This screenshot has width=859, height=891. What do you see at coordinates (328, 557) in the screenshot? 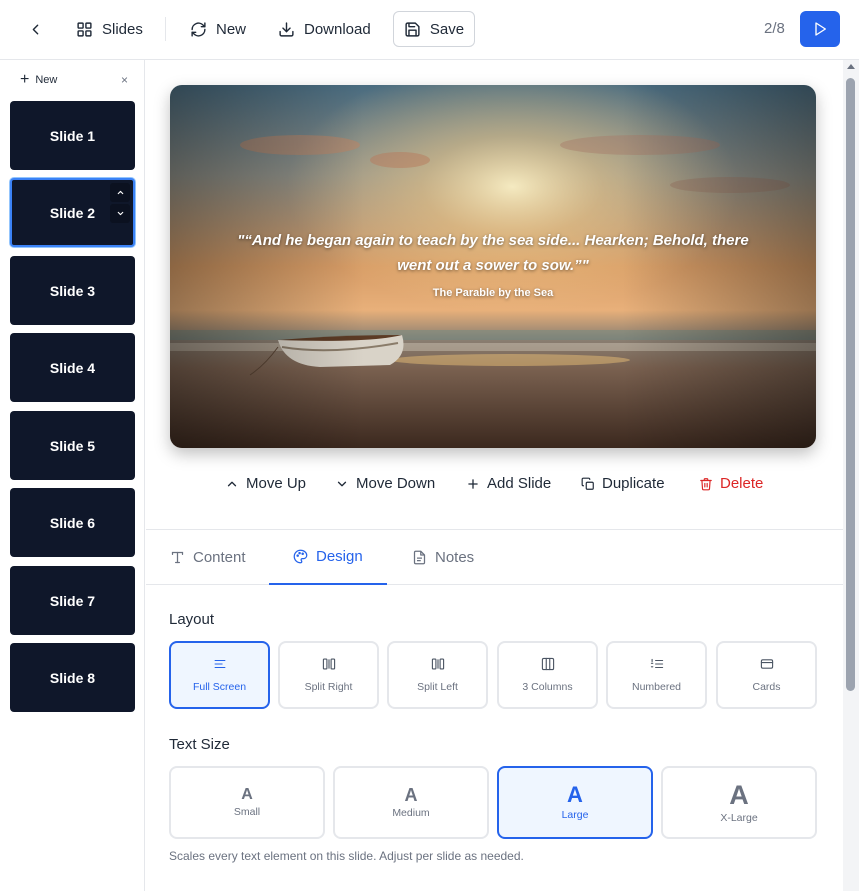
I see `tab-design: Design` at bounding box center [328, 557].